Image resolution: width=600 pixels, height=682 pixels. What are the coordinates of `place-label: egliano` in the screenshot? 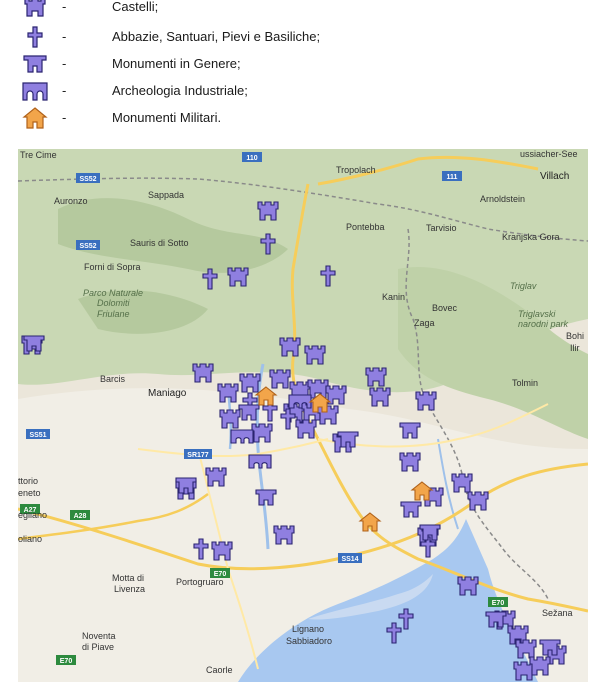 It's located at (32, 515).